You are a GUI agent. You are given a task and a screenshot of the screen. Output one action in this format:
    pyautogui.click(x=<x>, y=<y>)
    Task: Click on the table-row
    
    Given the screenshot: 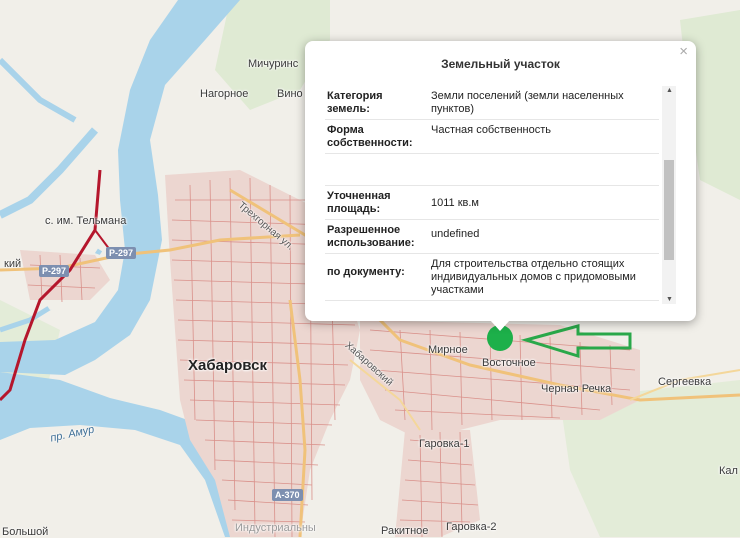 What is the action you would take?
    pyautogui.click(x=492, y=169)
    